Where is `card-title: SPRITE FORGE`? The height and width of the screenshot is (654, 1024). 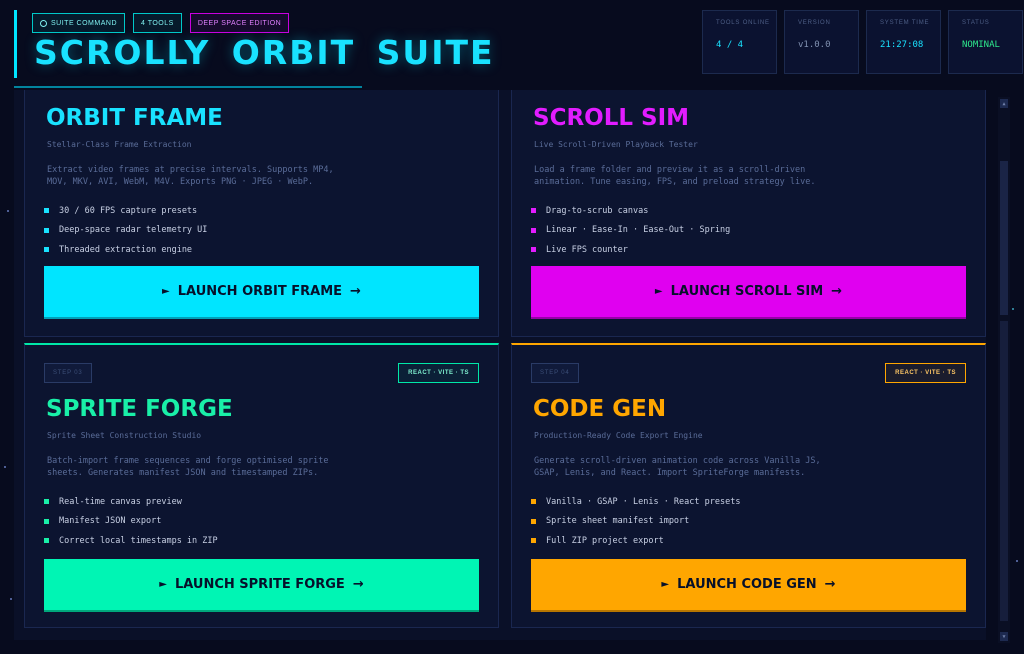
card-title: SPRITE FORGE is located at coordinates (139, 409).